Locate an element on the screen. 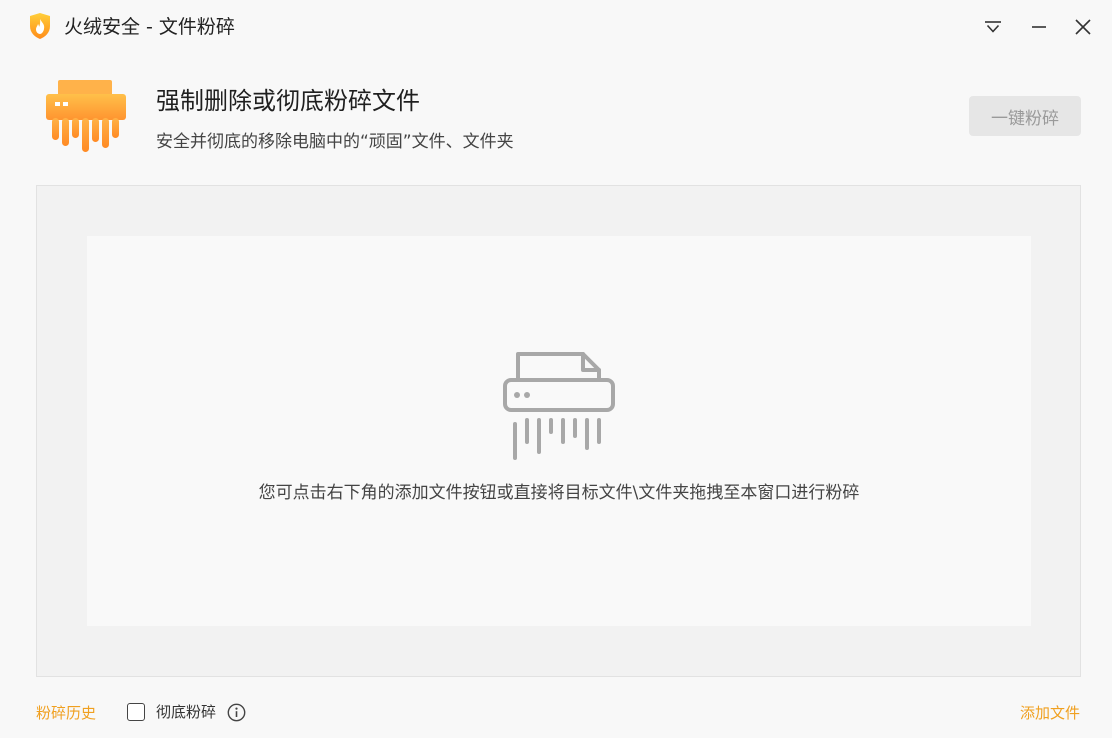 The image size is (1112, 738). close-icon is located at coordinates (1083, 27).